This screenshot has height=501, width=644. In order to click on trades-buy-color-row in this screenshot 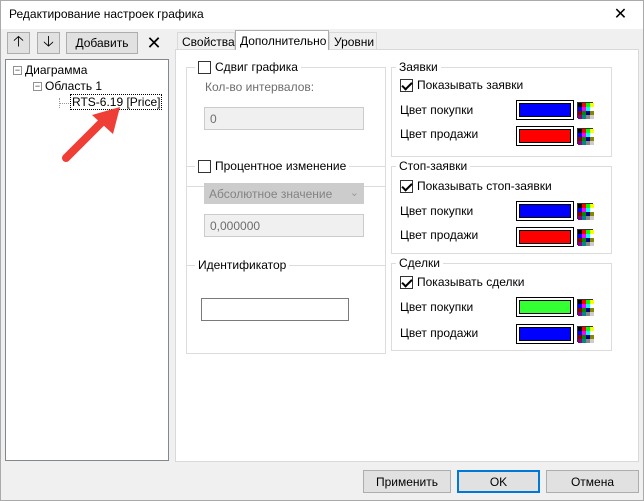, I will do `click(555, 307)`.